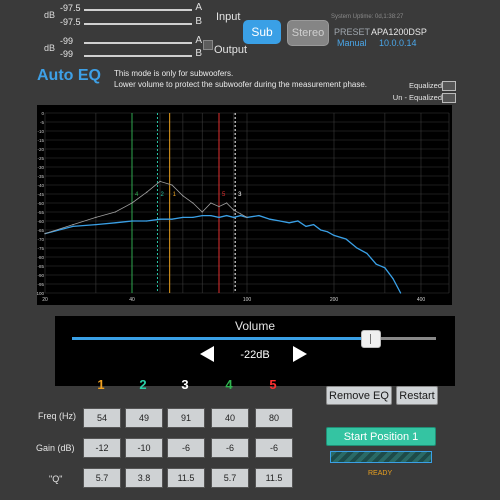  What do you see at coordinates (198, 40) in the screenshot?
I see `output-meter-a-channel: A` at bounding box center [198, 40].